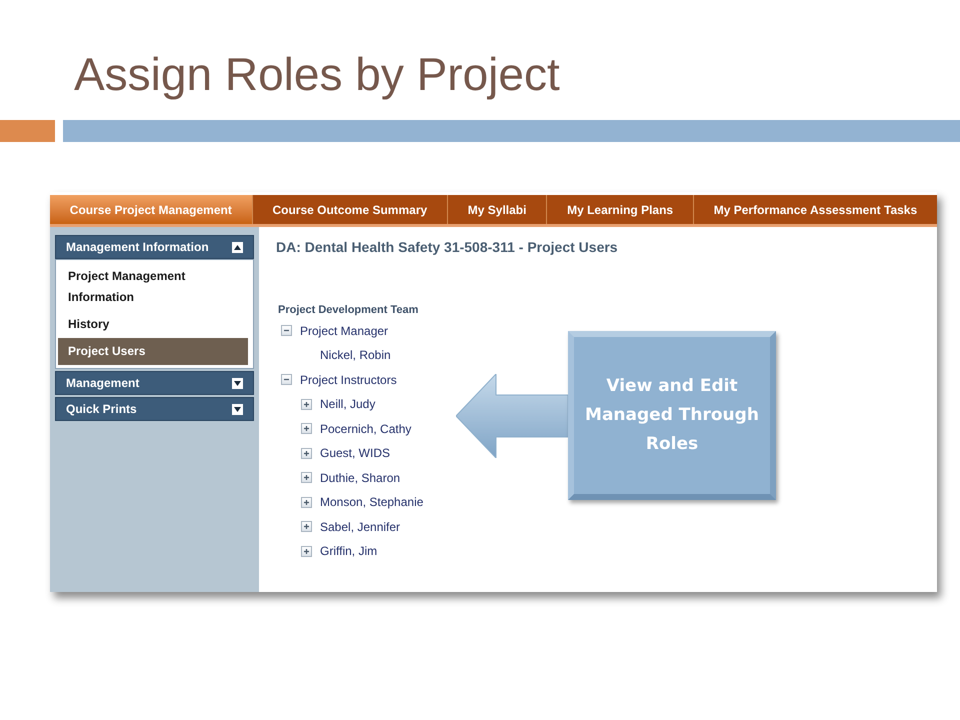  Describe the element at coordinates (360, 527) in the screenshot. I see `tree-item: Sabel, Jennifer` at that location.